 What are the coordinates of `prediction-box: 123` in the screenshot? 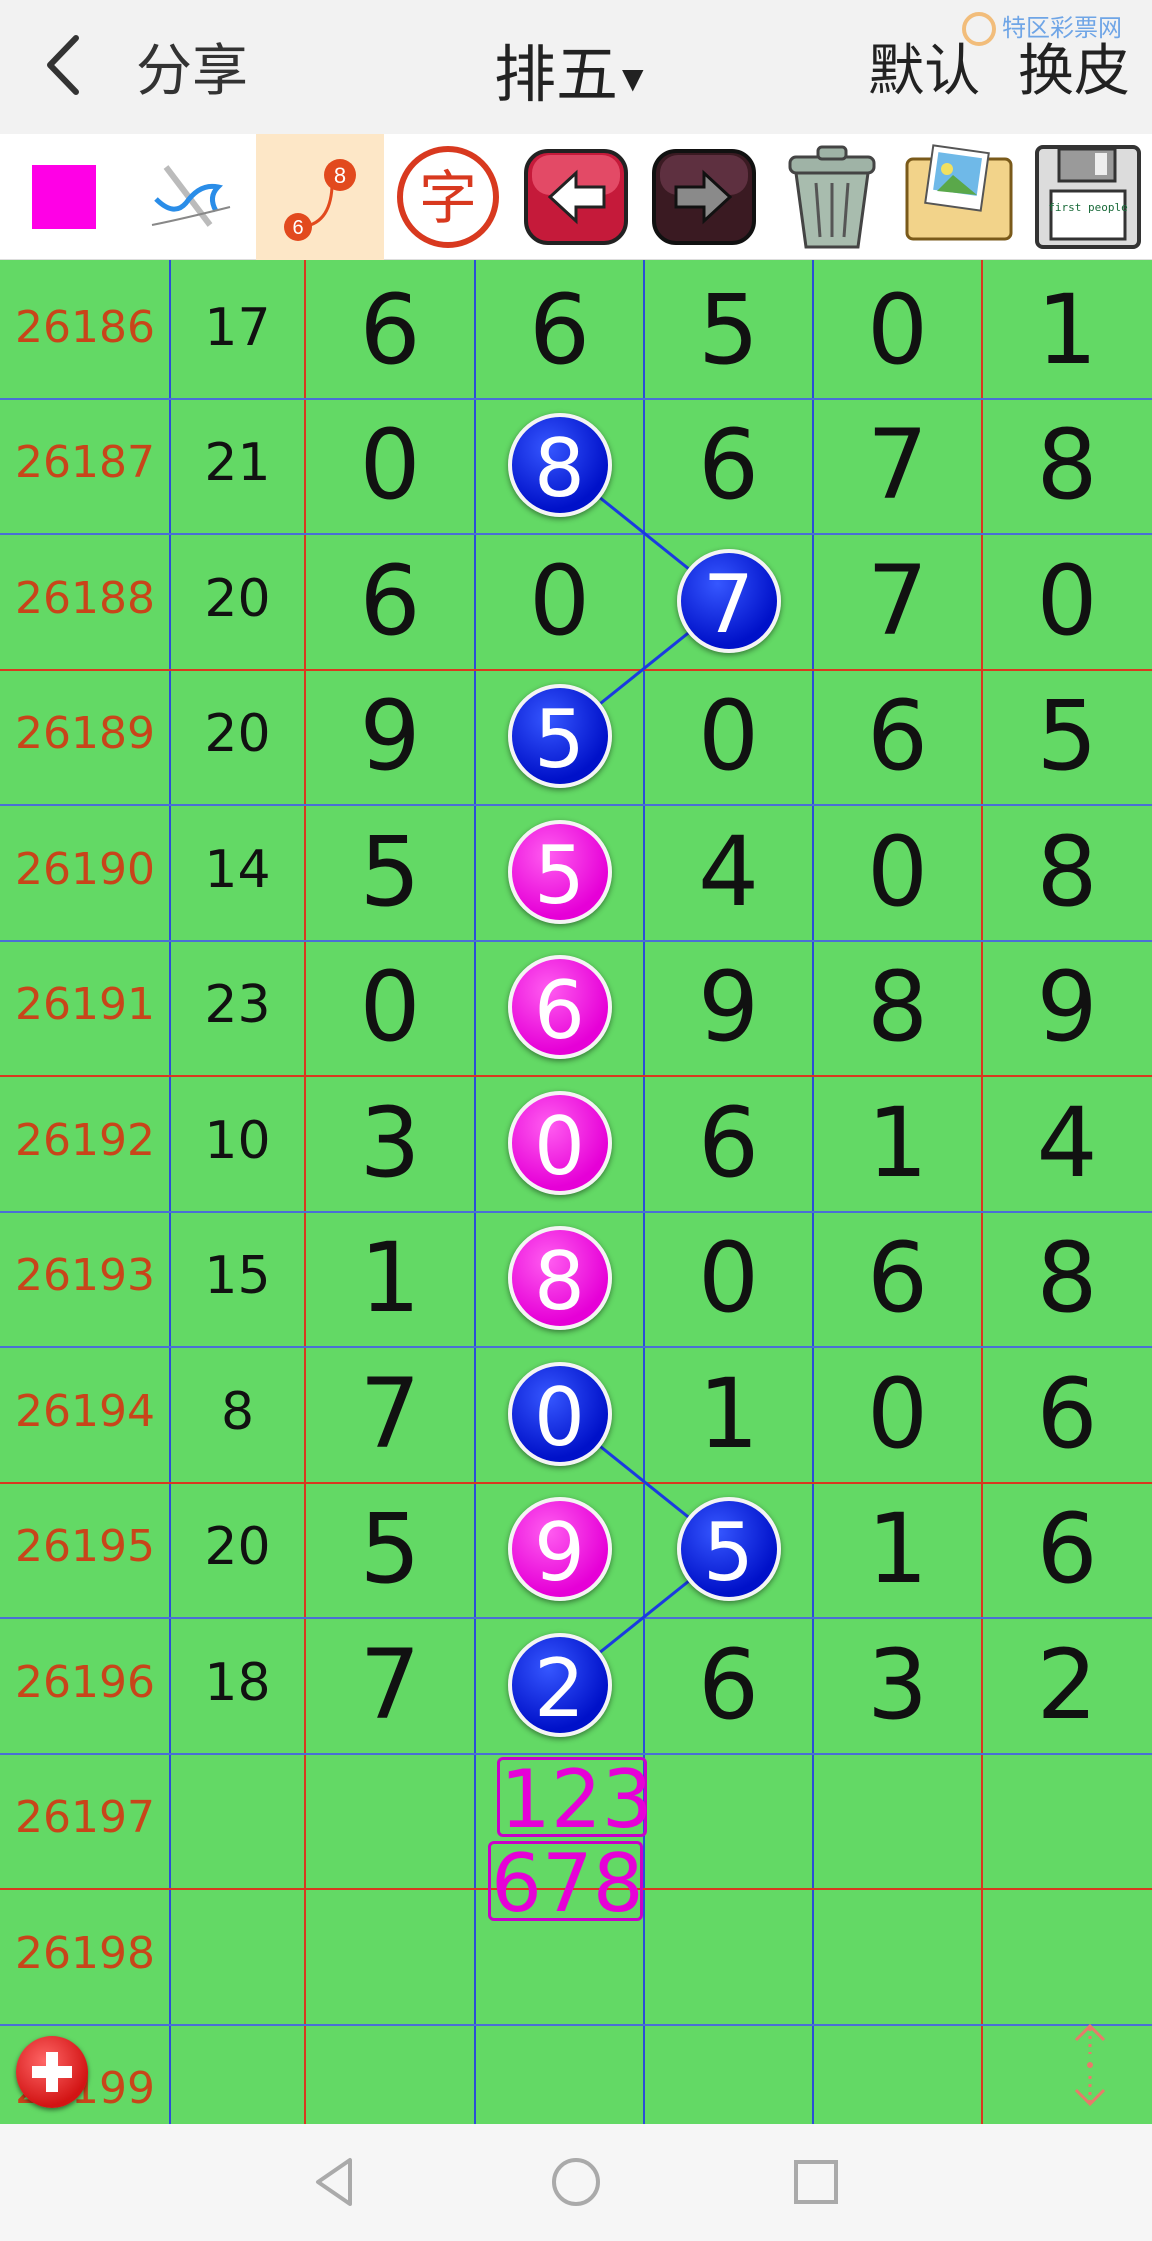 It's located at (575, 1797).